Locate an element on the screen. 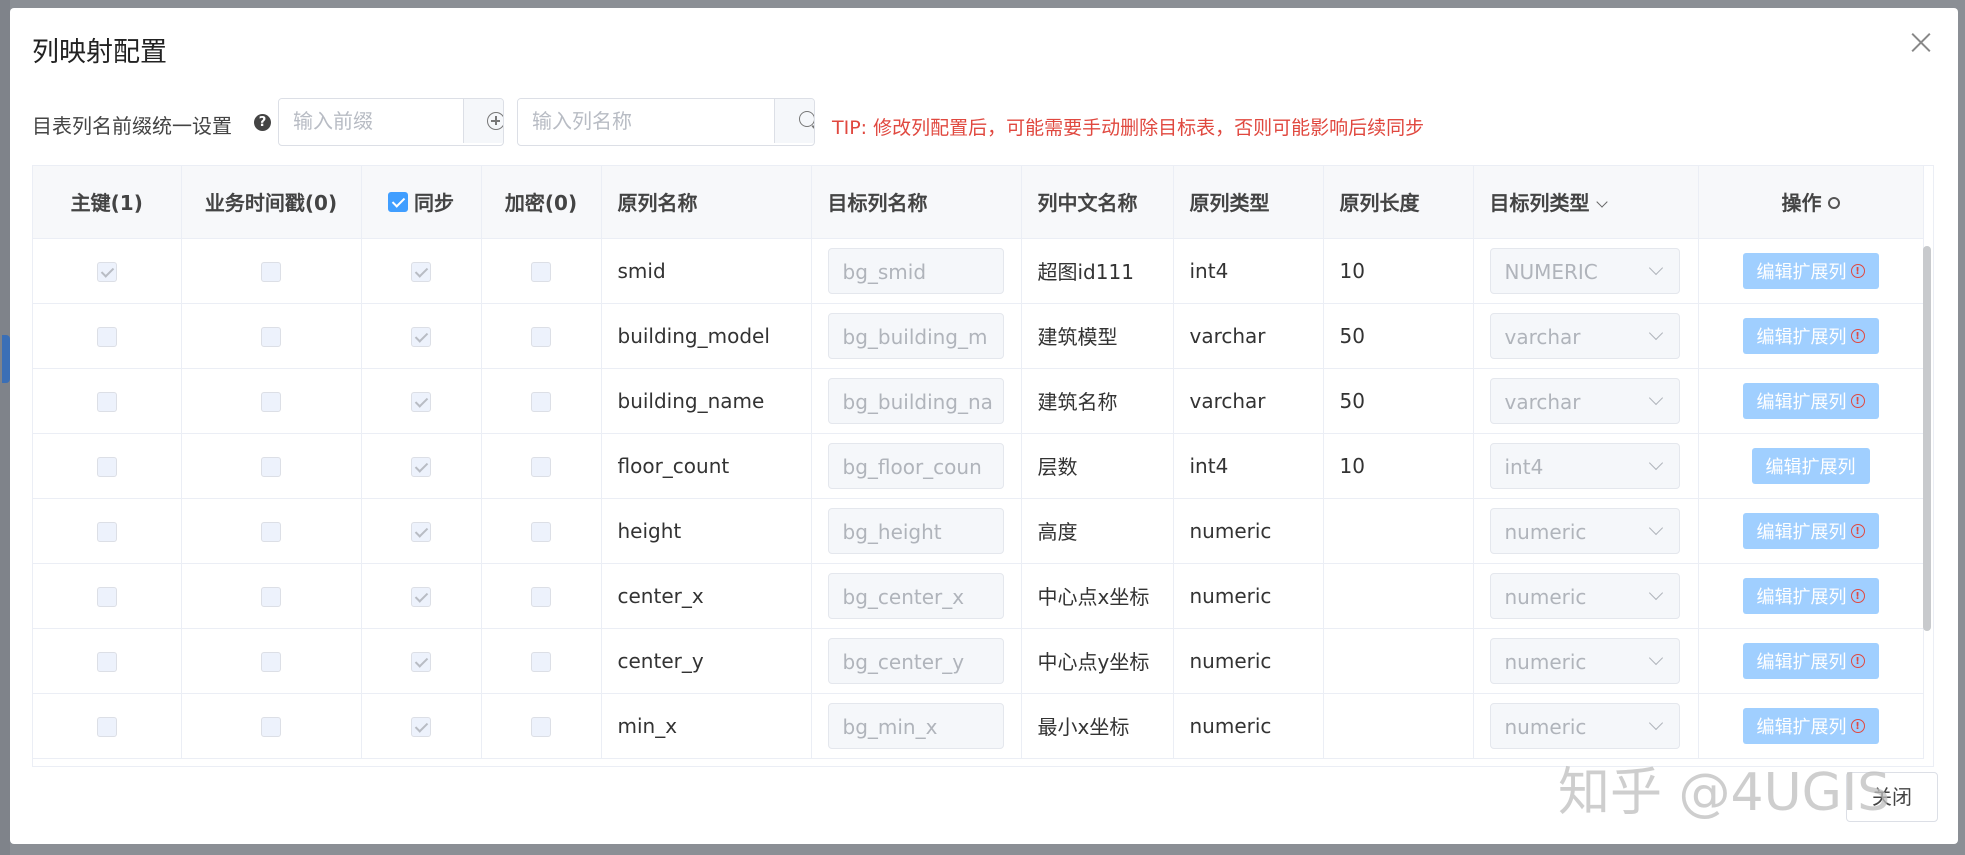  source-type-cell: varchar is located at coordinates (1248, 401).